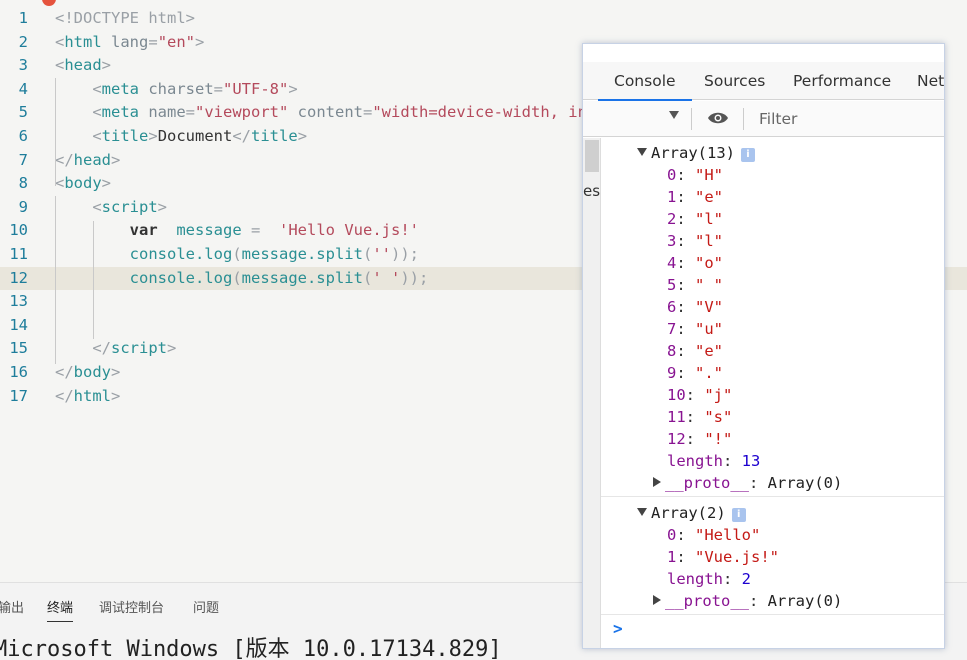 This screenshot has width=967, height=660. What do you see at coordinates (709, 307) in the screenshot?
I see `item-value: "V"` at bounding box center [709, 307].